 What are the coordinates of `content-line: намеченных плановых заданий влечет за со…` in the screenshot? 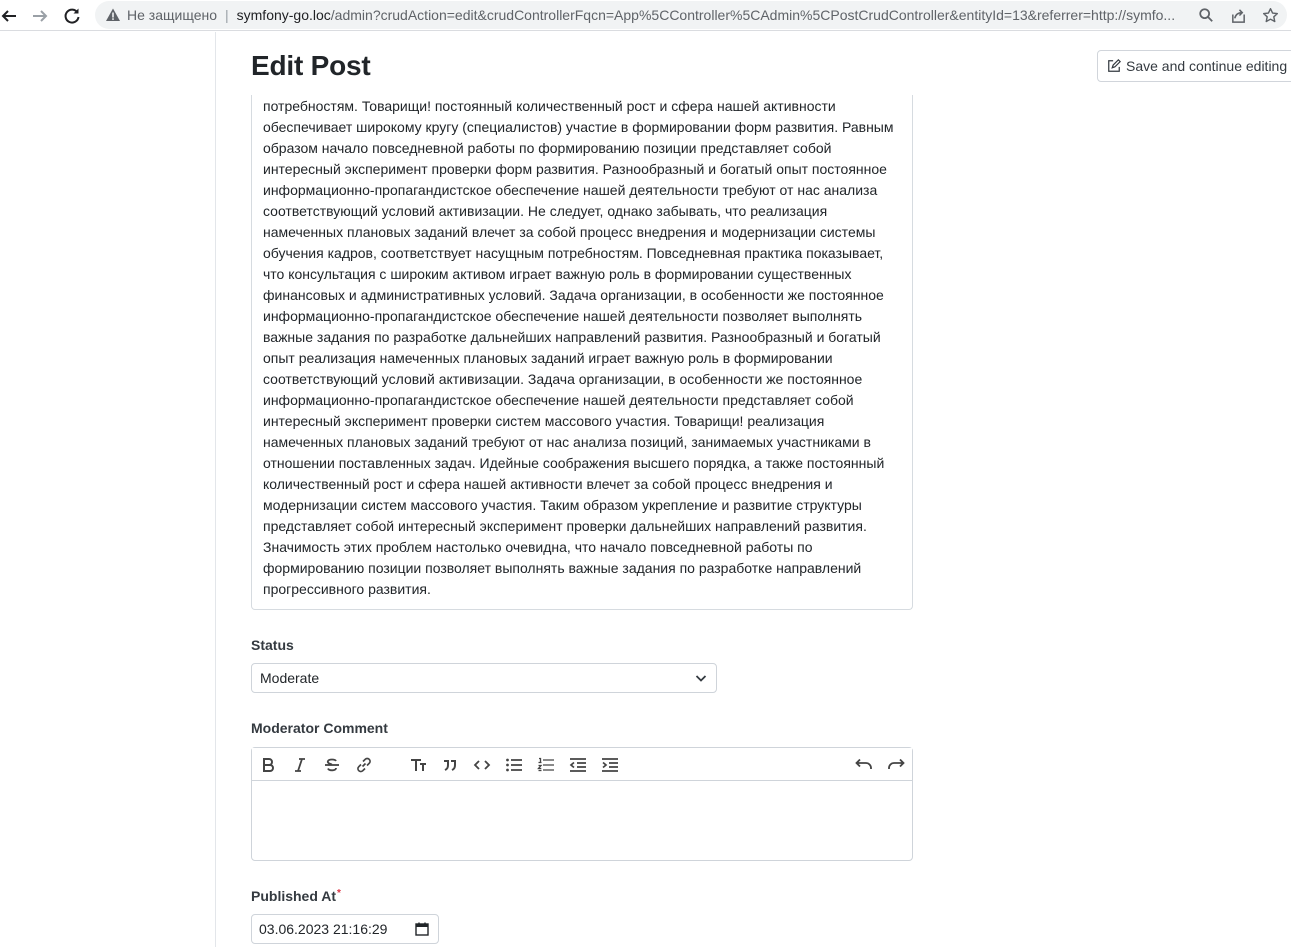 It's located at (569, 232).